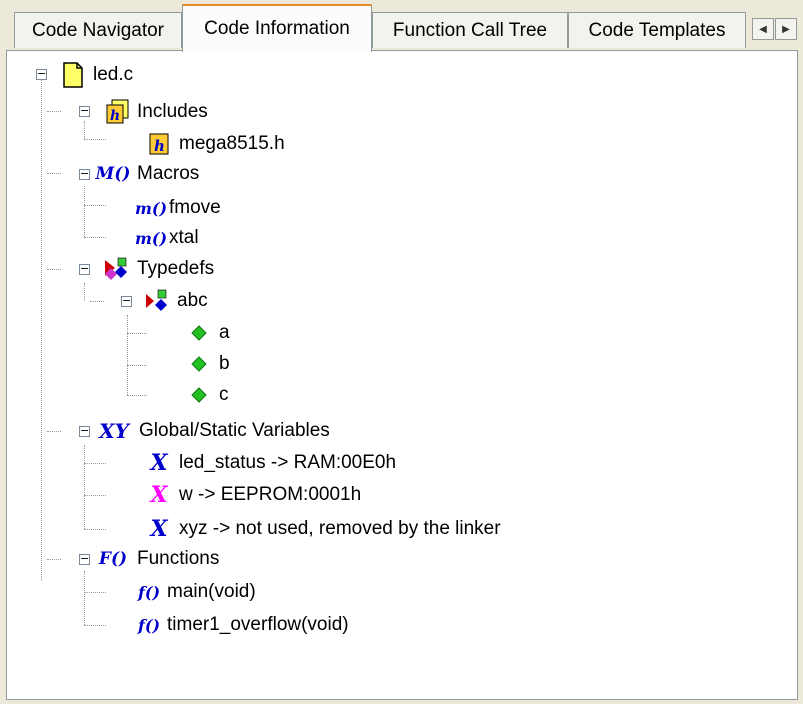 The width and height of the screenshot is (803, 704). I want to click on tree-node-variable: X xyz -> not used, removed by the linker, so click(323, 529).